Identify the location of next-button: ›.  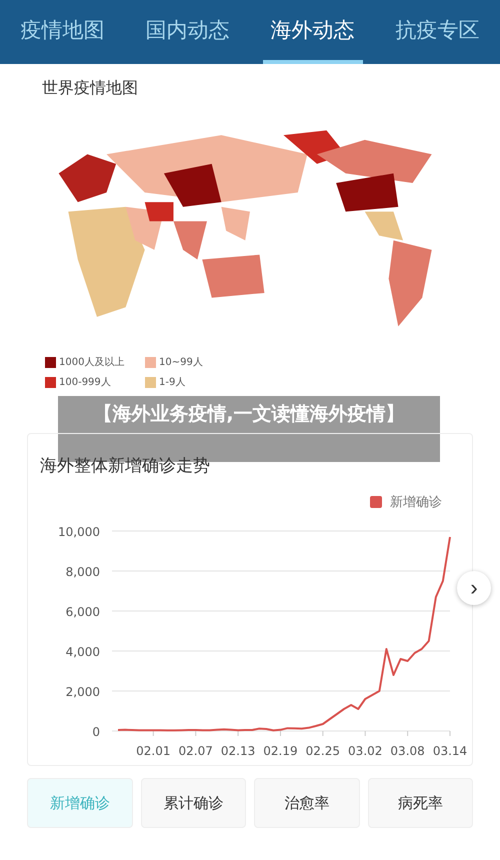
(474, 588).